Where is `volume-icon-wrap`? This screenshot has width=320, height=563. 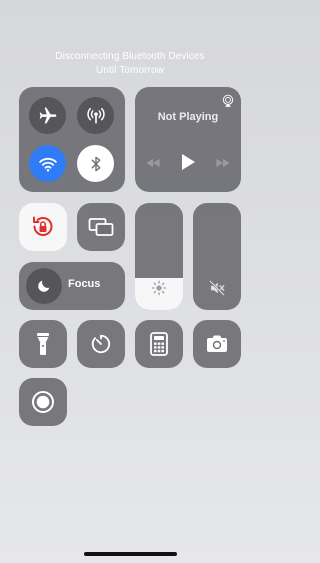 volume-icon-wrap is located at coordinates (217, 288).